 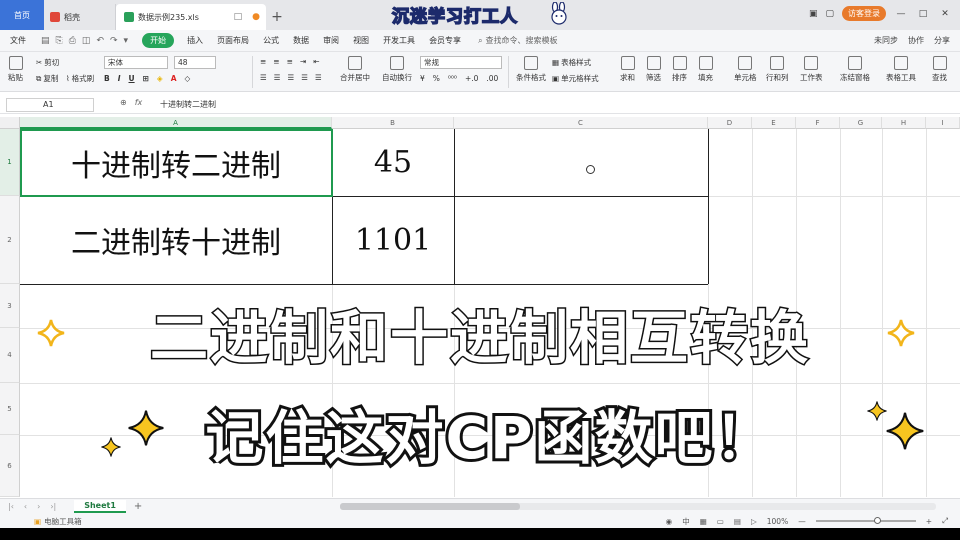 What do you see at coordinates (575, 78) in the screenshot?
I see `cell-style-button: ▣ 单元格样式` at bounding box center [575, 78].